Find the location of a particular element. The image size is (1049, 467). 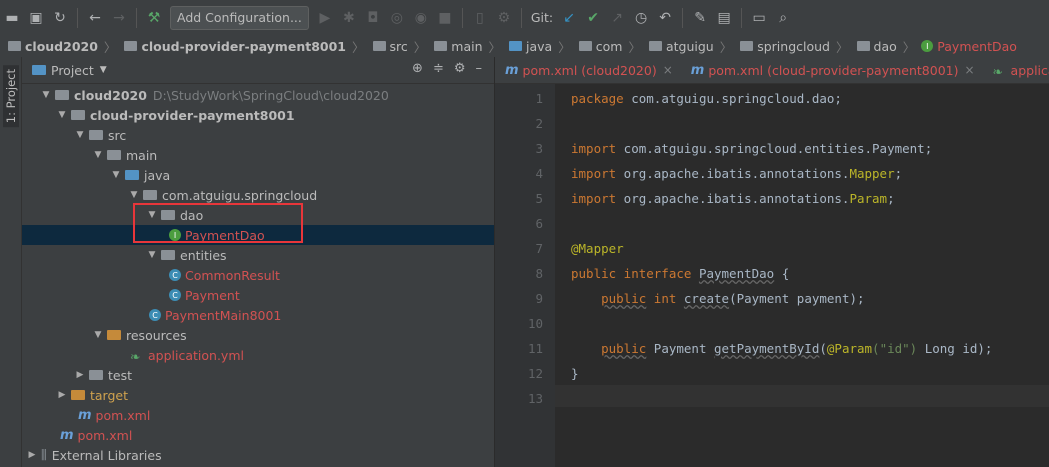

tree-item-java: ▼ java is located at coordinates (258, 175).